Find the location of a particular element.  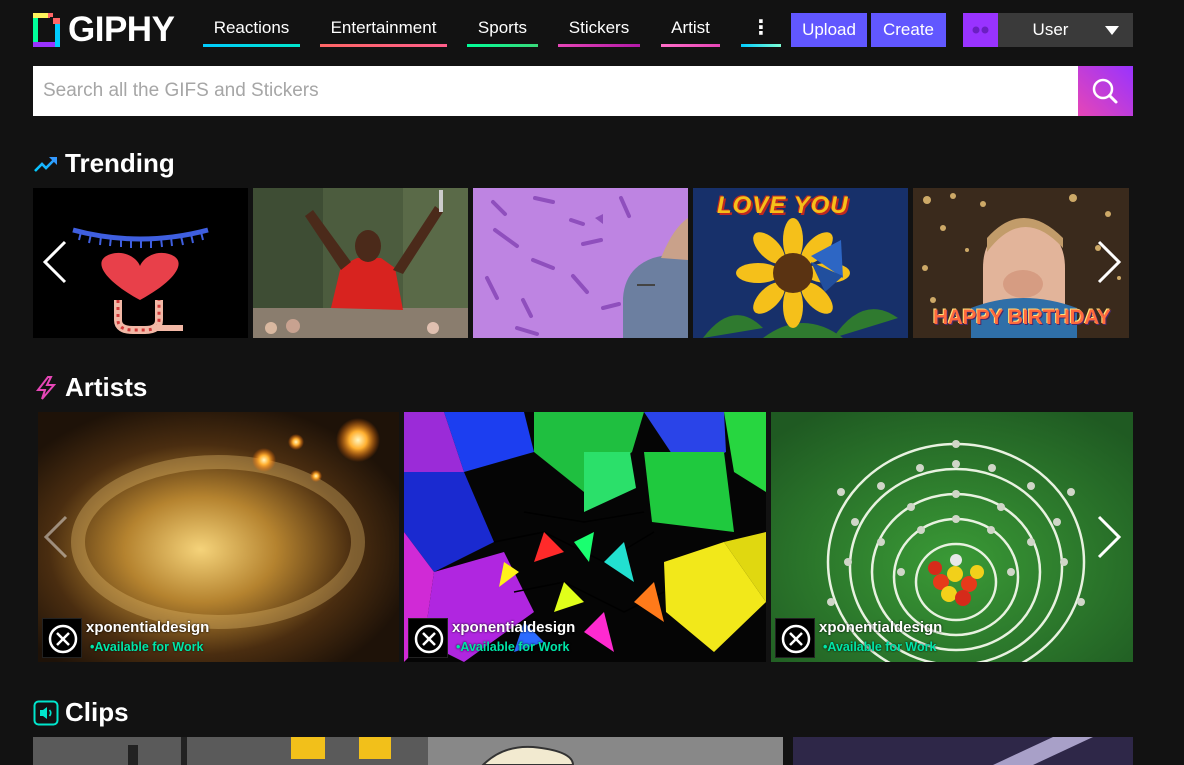

chevron-down-icon is located at coordinates (1112, 30).